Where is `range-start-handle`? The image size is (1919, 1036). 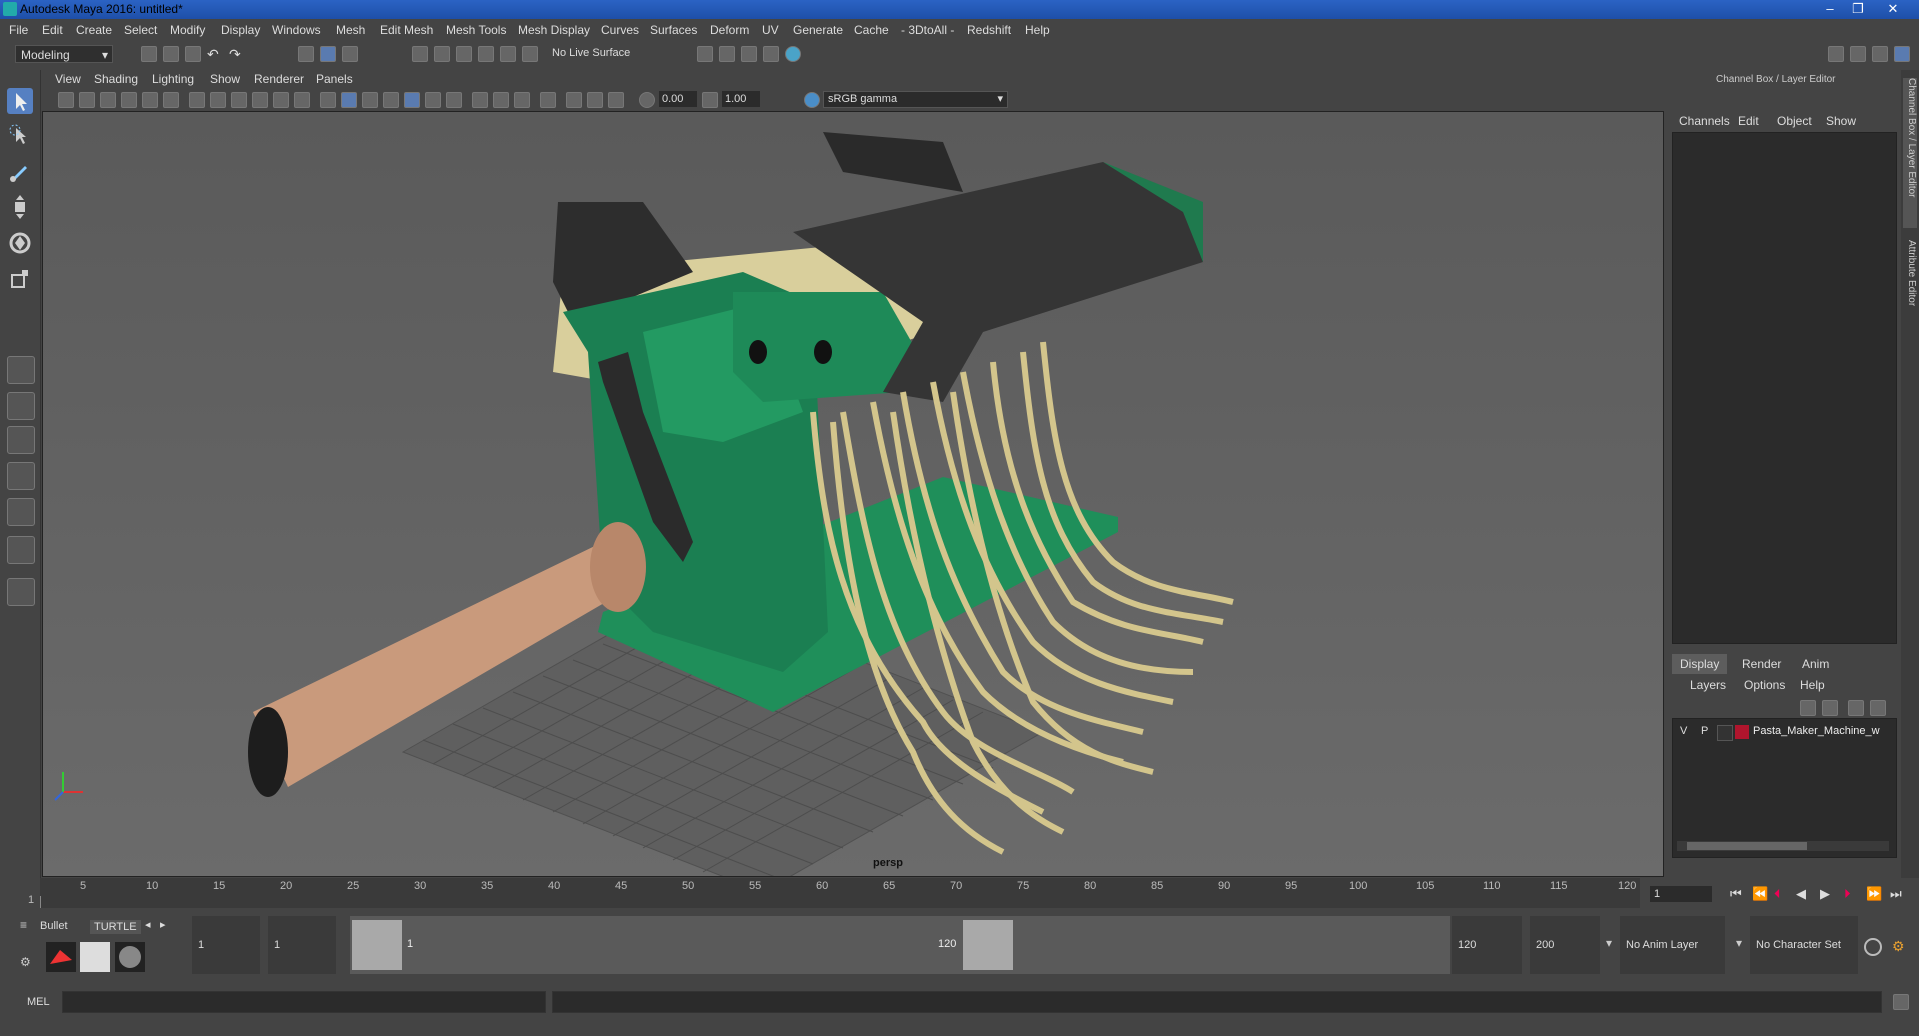
range-start-handle is located at coordinates (377, 945).